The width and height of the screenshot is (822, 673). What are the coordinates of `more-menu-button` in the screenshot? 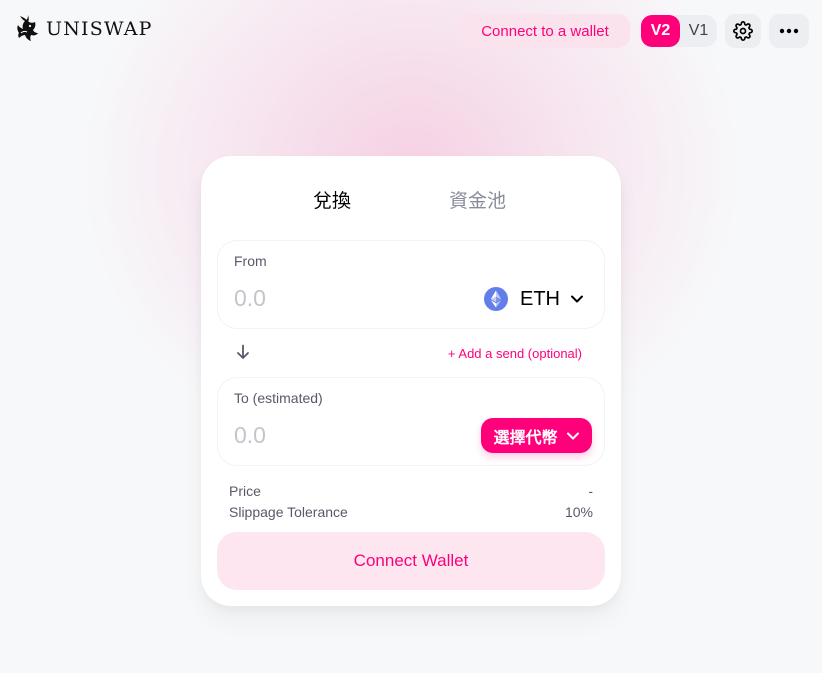 It's located at (789, 31).